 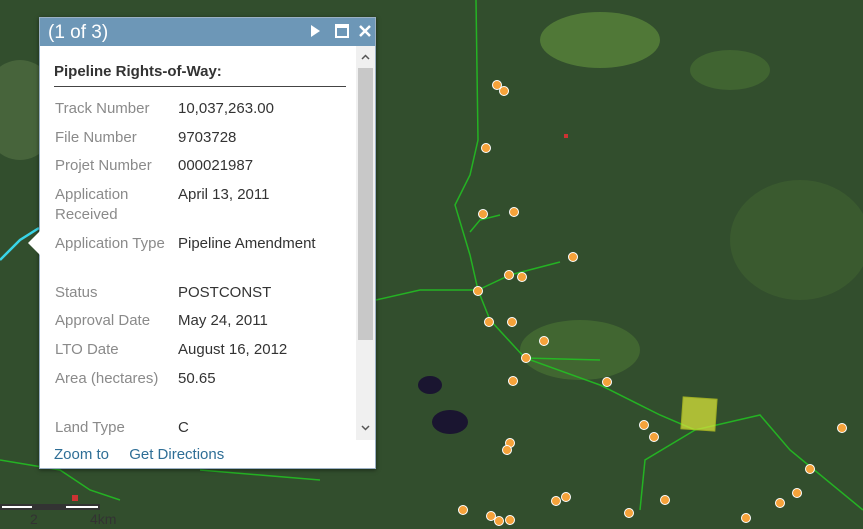 I want to click on attribute-value: April 13, 2011, so click(x=224, y=194).